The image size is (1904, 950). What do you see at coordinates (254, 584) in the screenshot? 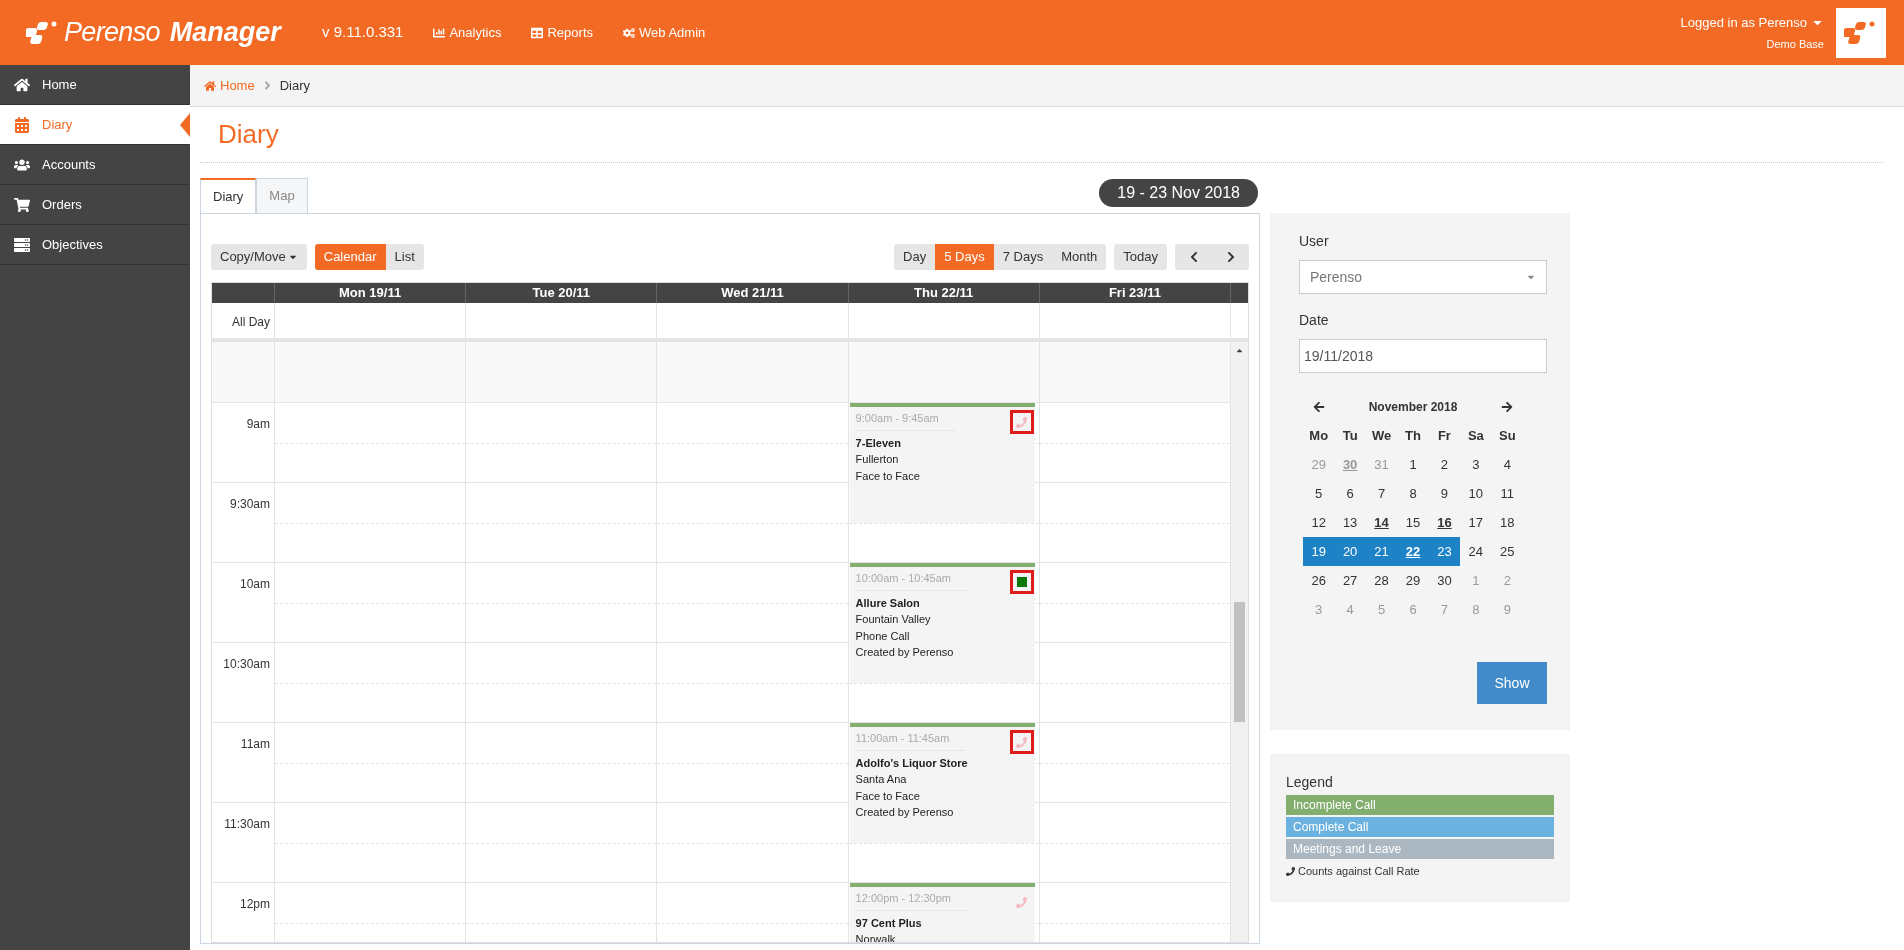
I see `time-label: 10am` at bounding box center [254, 584].